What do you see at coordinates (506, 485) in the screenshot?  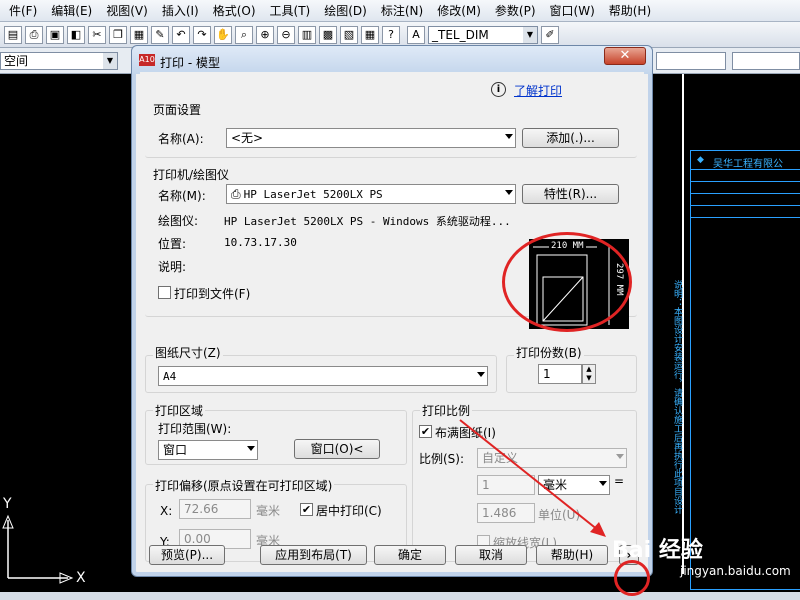 I see `scale-inches-input: 1` at bounding box center [506, 485].